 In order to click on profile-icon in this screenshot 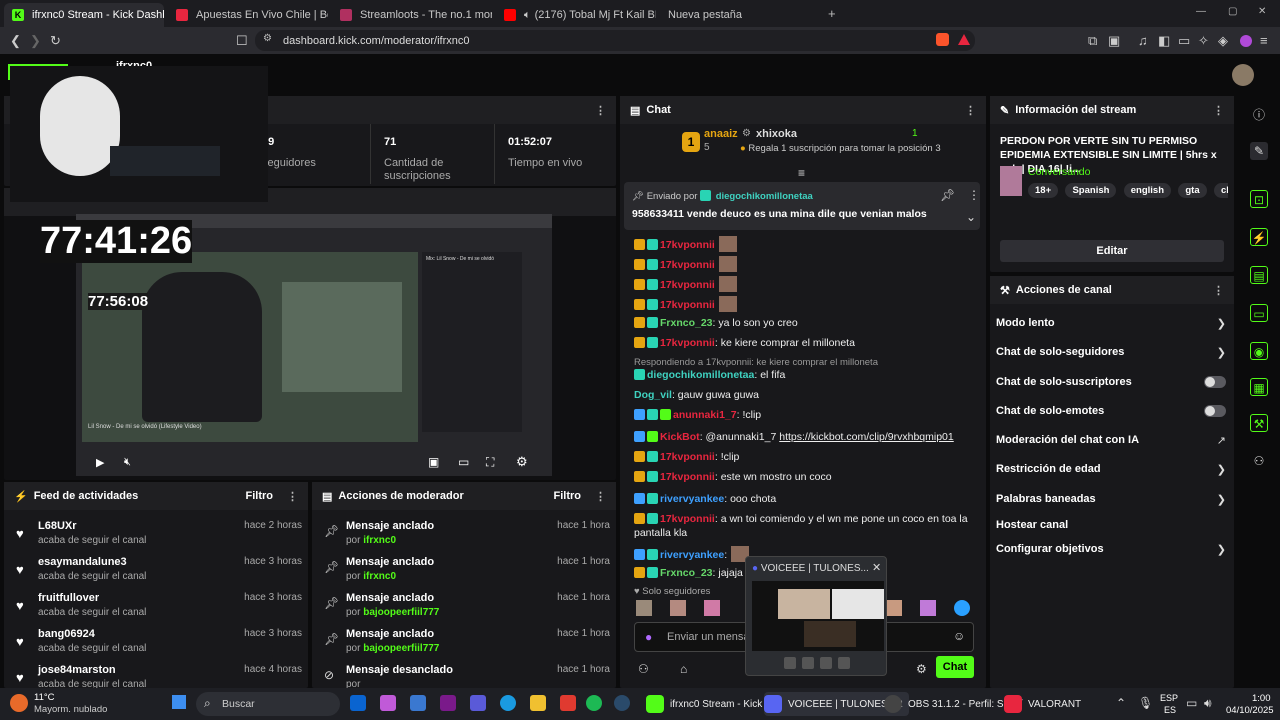, I will do `click(1246, 41)`.